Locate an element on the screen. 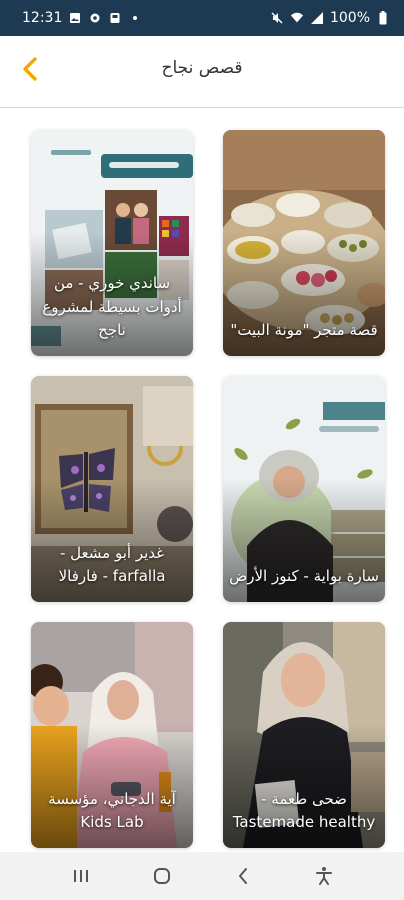  story-card: غدير أبو مشعل - farfalla - فارفالا is located at coordinates (112, 489).